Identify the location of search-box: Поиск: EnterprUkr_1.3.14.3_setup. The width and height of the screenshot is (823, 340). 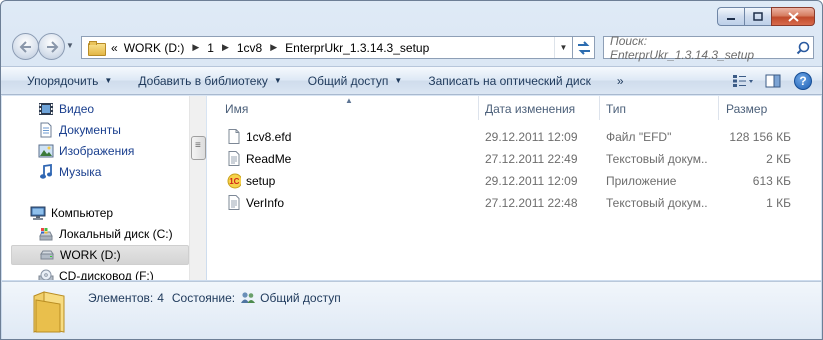
(708, 48).